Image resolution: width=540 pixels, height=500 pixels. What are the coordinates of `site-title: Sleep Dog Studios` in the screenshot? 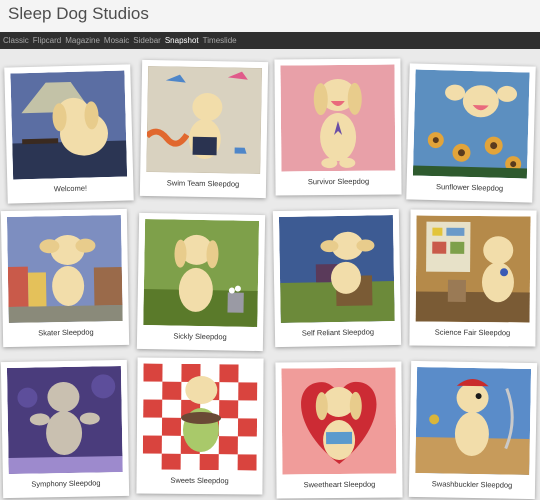 It's located at (78, 14).